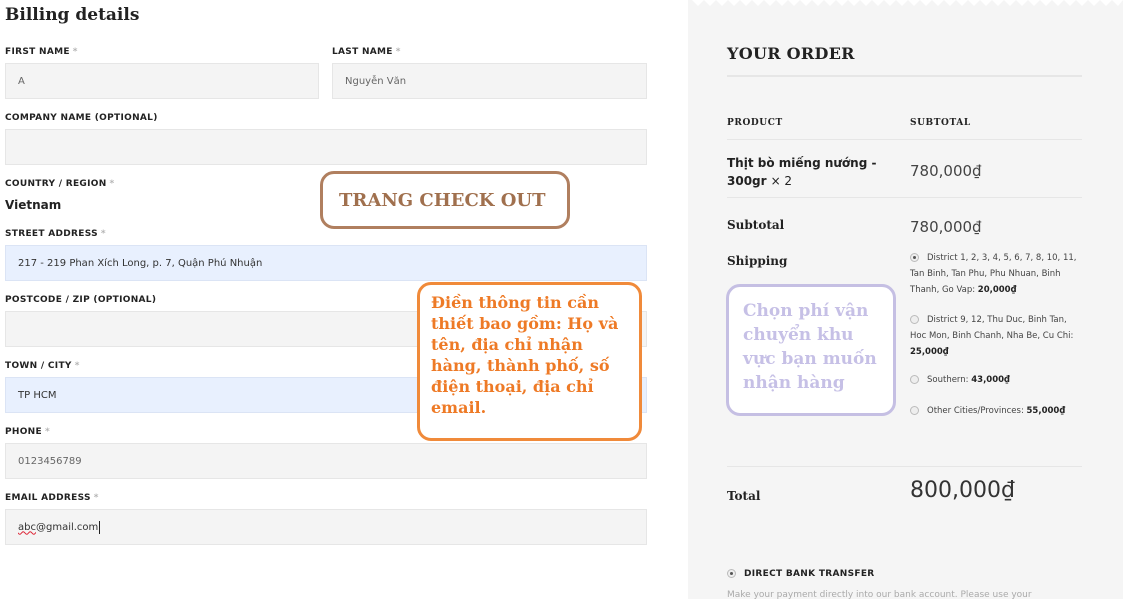 The width and height of the screenshot is (1123, 599). Describe the element at coordinates (445, 200) in the screenshot. I see `checkout-annotation: TRANG CHECK OUT` at that location.